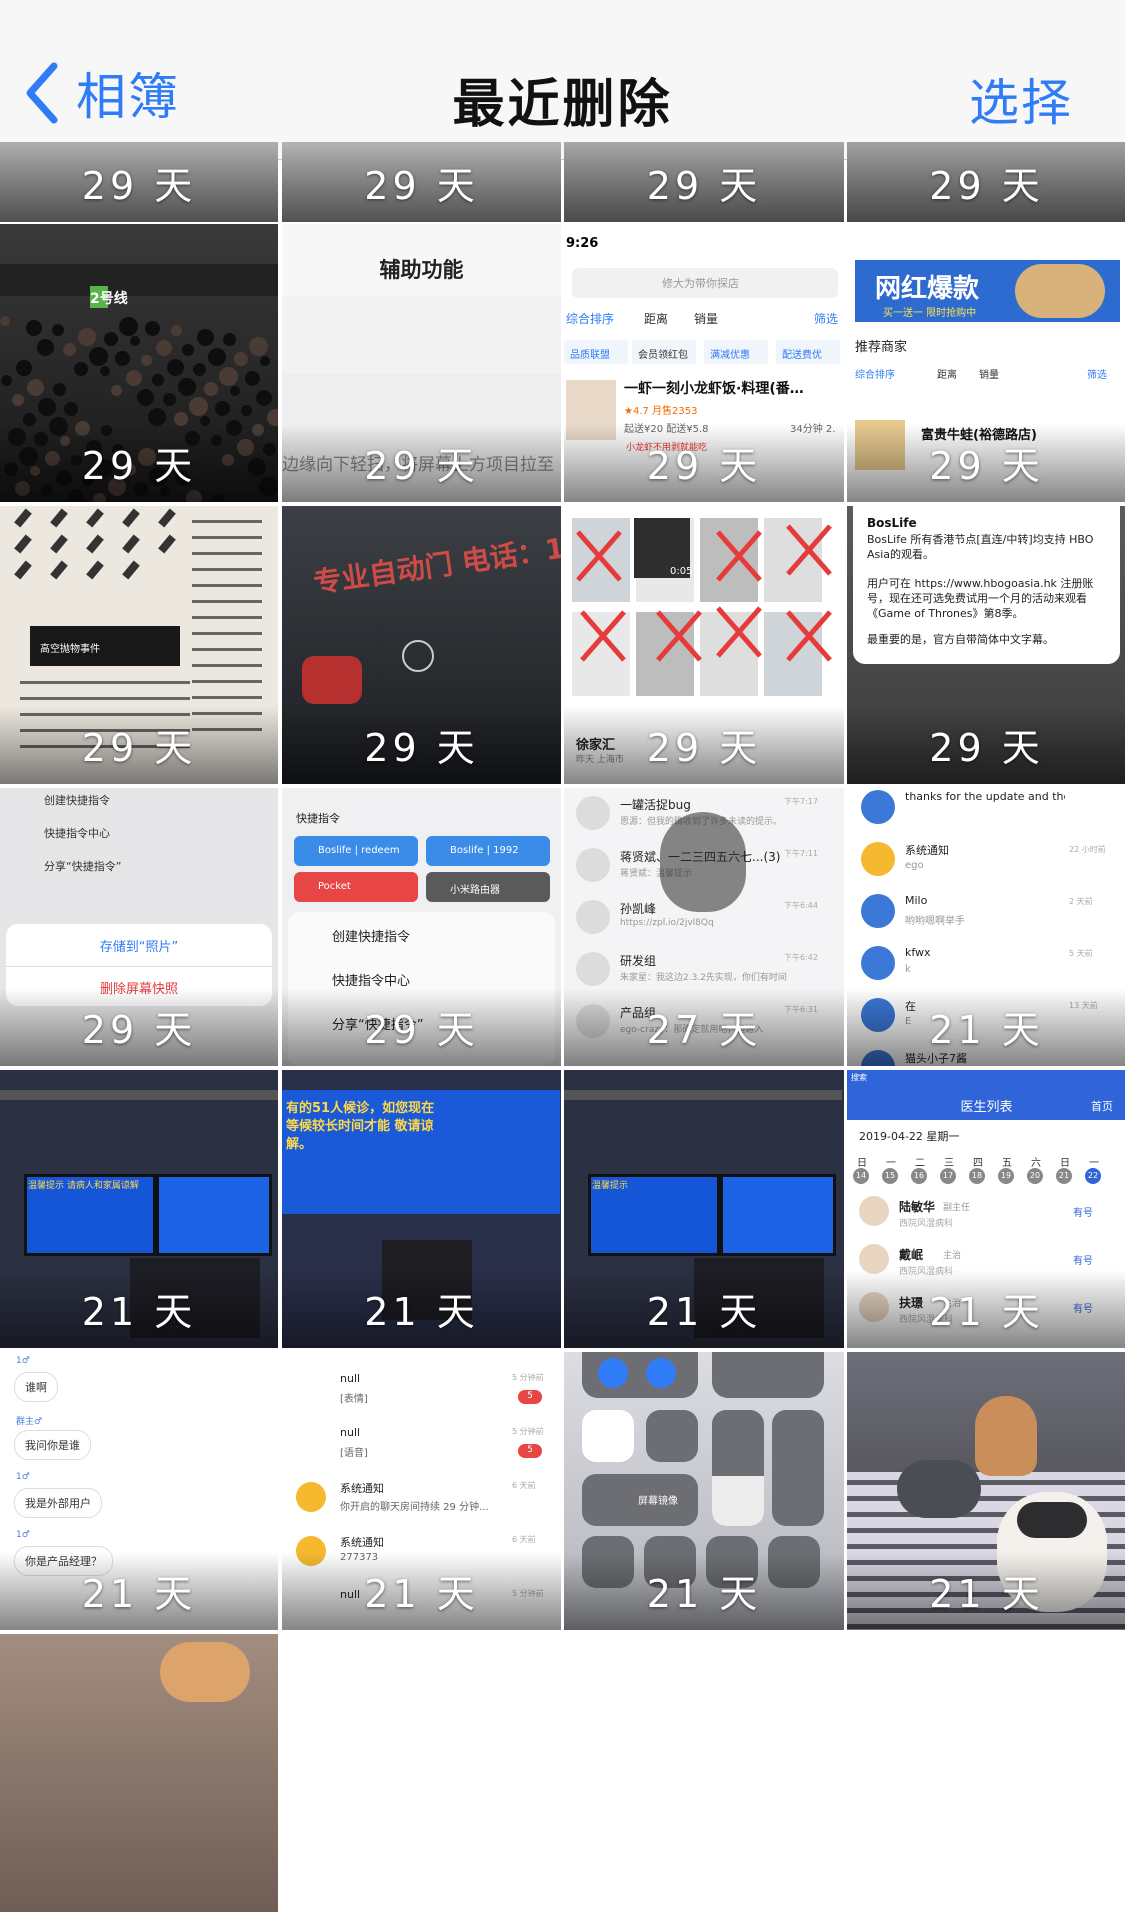 This screenshot has height=1912, width=1125. I want to click on weekday: 五, so click(1007, 1163).